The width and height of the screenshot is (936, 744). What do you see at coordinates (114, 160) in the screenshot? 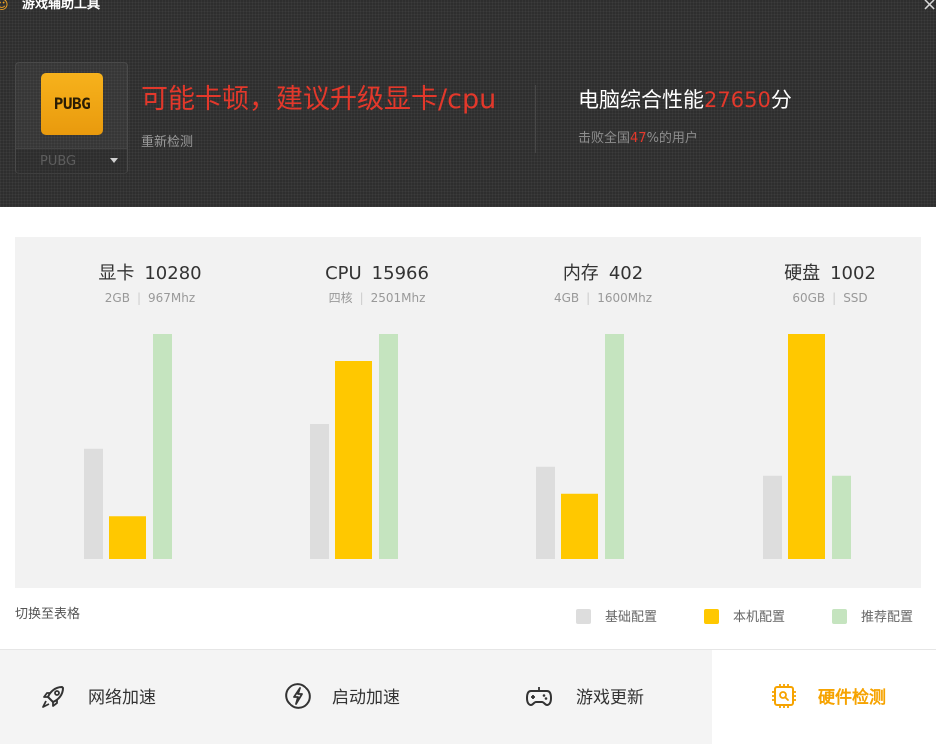
I see `chevron-down-icon` at bounding box center [114, 160].